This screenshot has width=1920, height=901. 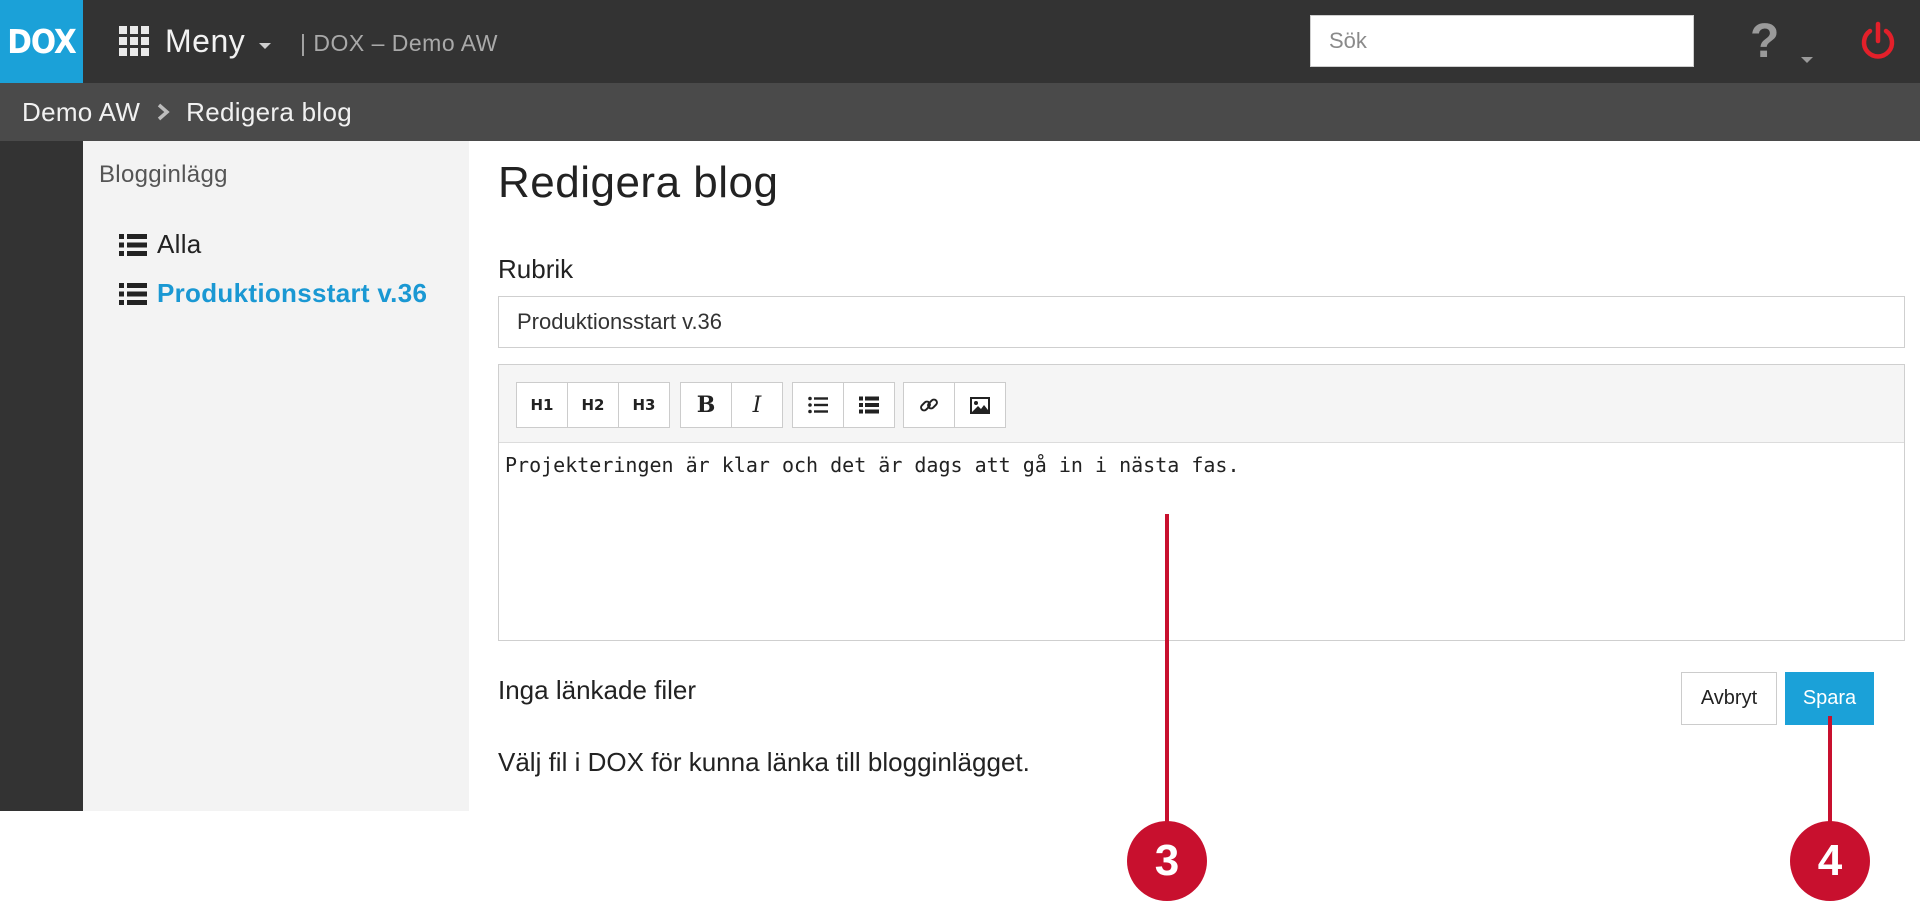 What do you see at coordinates (1201, 404) in the screenshot?
I see `editor-toolbar: H1 H2 H3 B I` at bounding box center [1201, 404].